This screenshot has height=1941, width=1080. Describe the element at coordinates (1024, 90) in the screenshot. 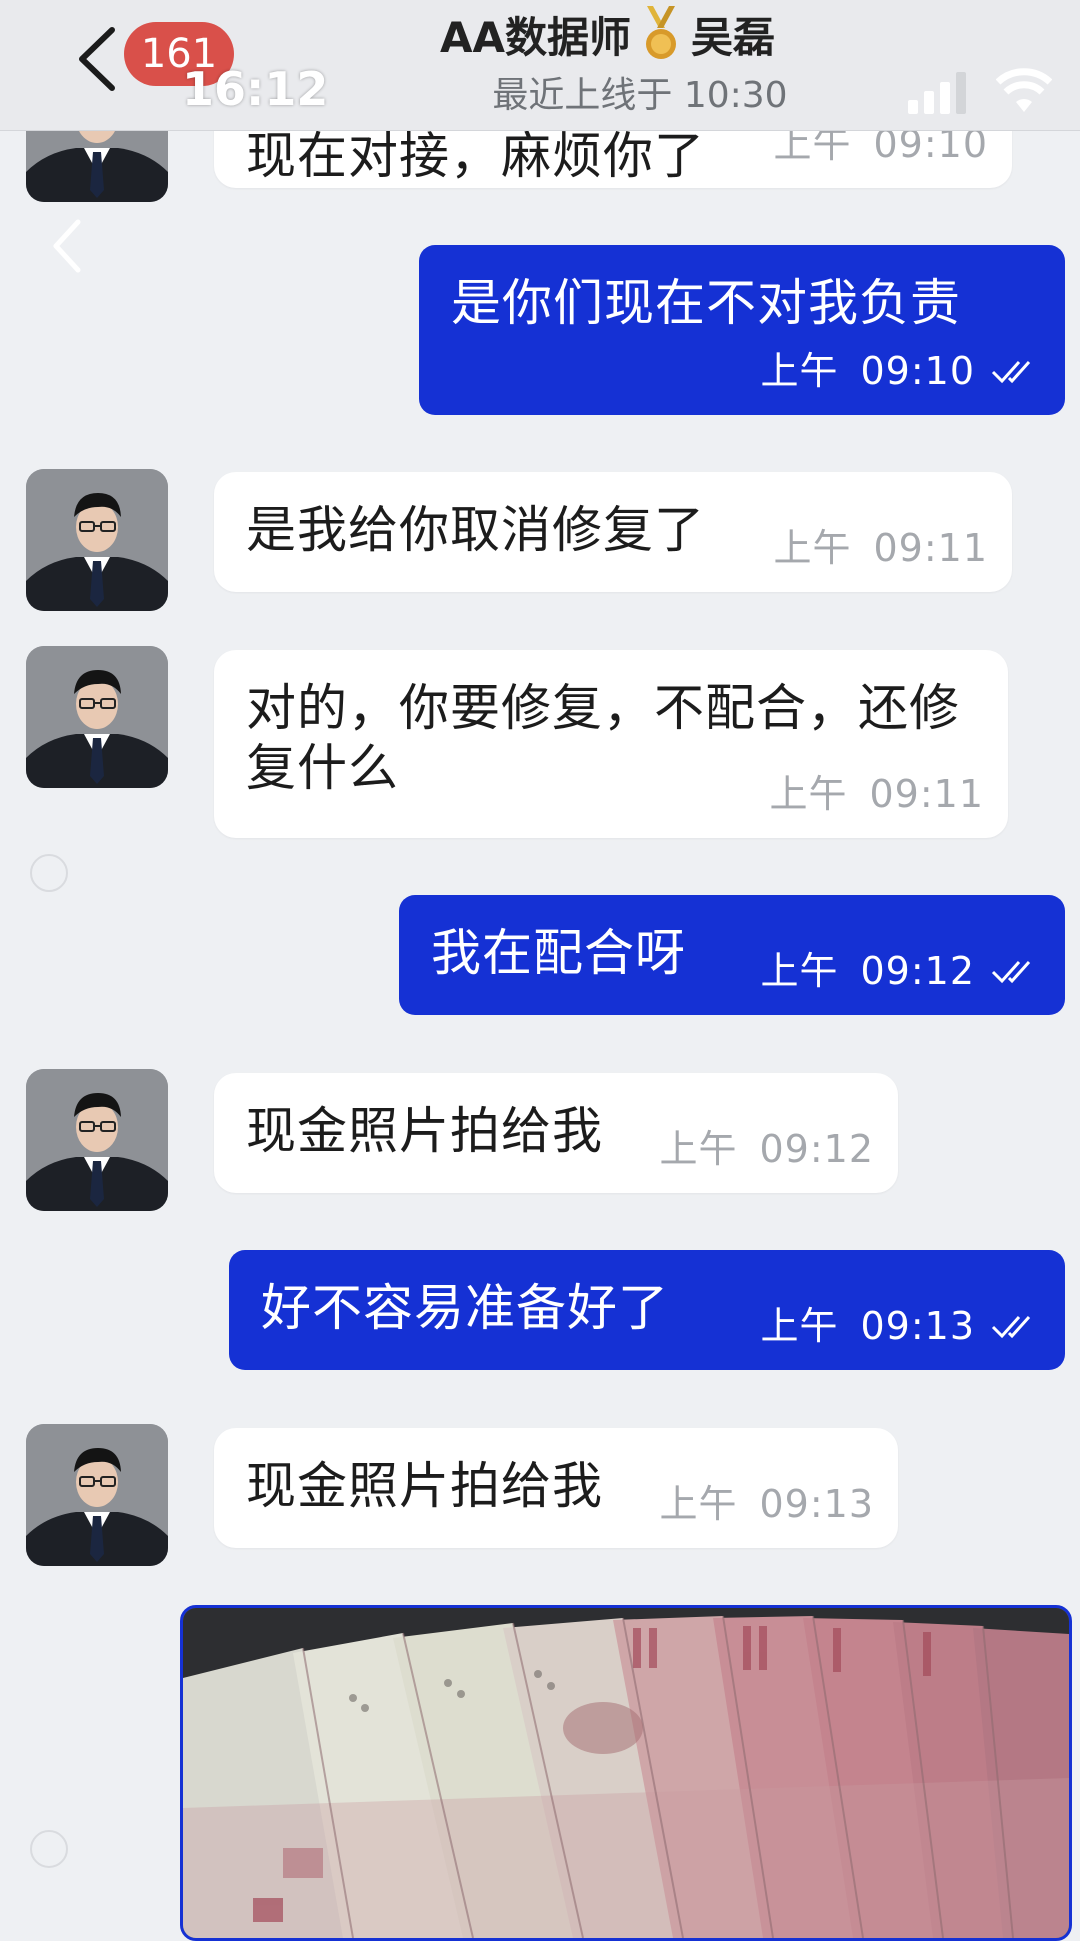

I see `wifi-icon` at that location.